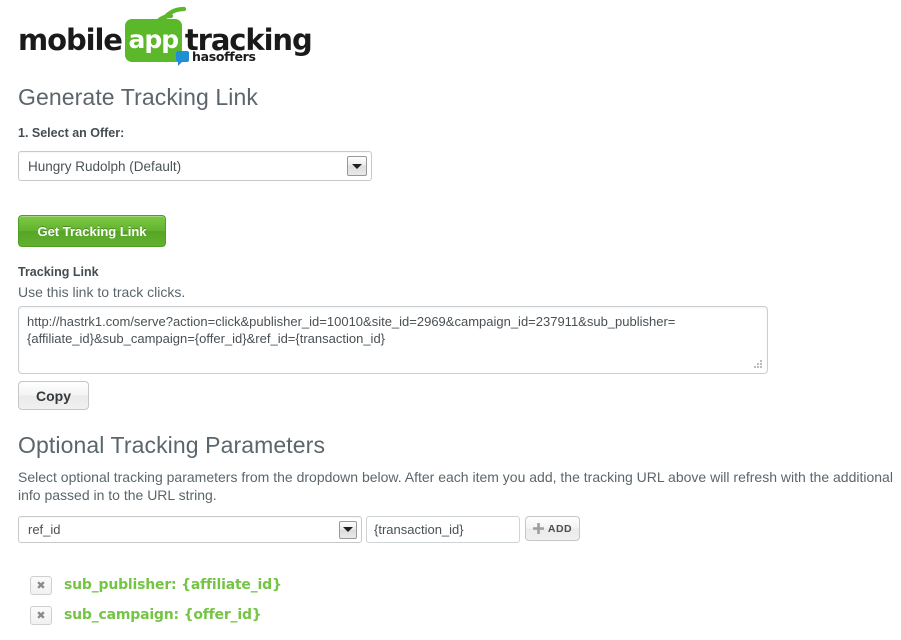  Describe the element at coordinates (443, 529) in the screenshot. I see `parameter-value-input` at that location.